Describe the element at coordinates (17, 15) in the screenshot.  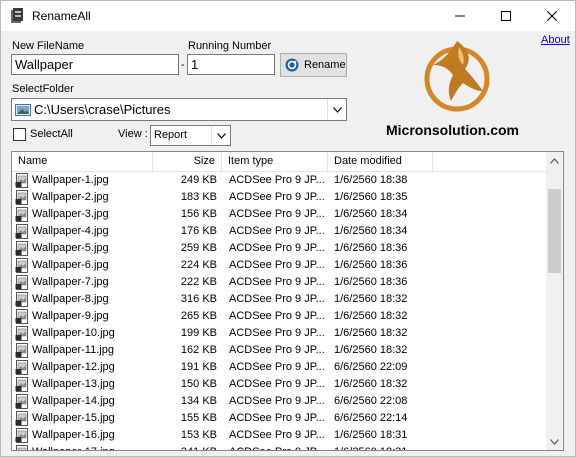
I see `app-icon` at that location.